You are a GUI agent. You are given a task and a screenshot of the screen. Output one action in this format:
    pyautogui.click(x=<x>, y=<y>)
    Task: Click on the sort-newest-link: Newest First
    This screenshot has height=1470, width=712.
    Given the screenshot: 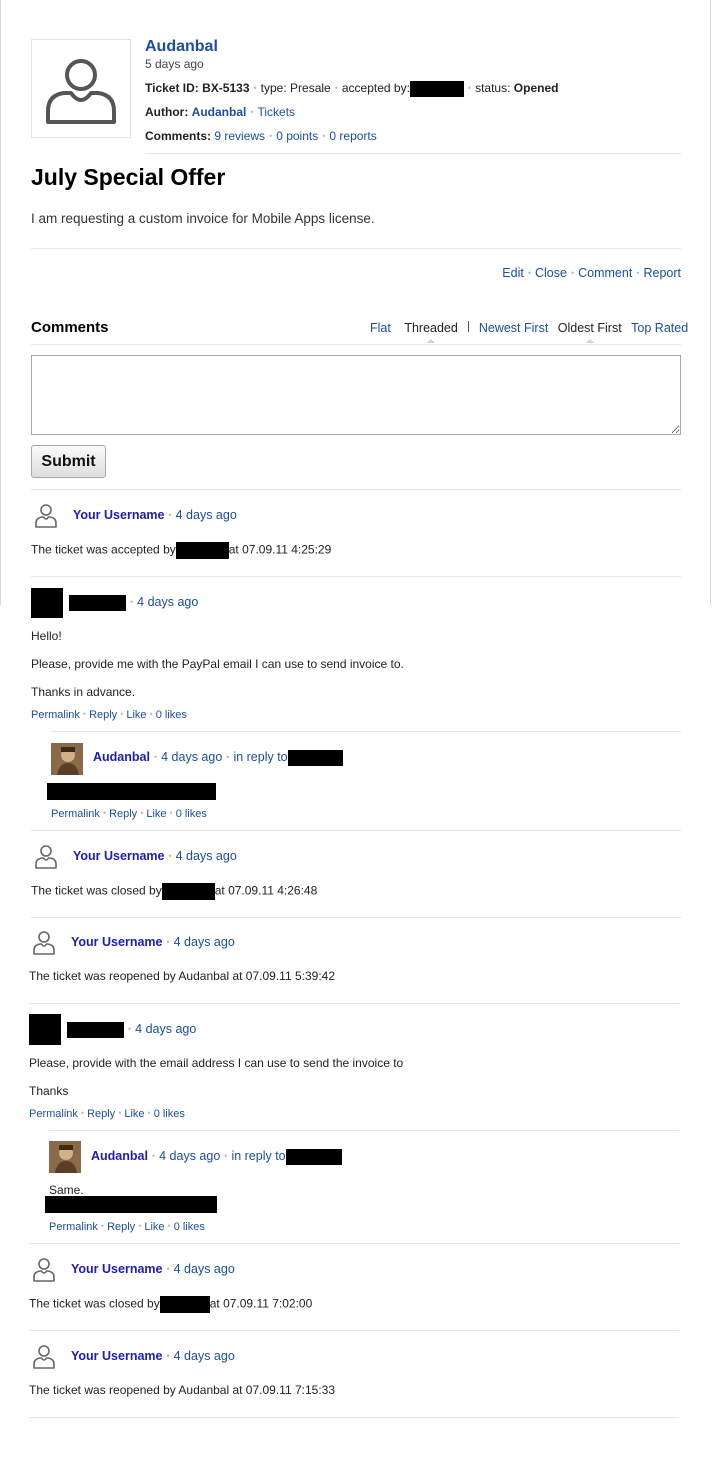 What is the action you would take?
    pyautogui.click(x=513, y=328)
    